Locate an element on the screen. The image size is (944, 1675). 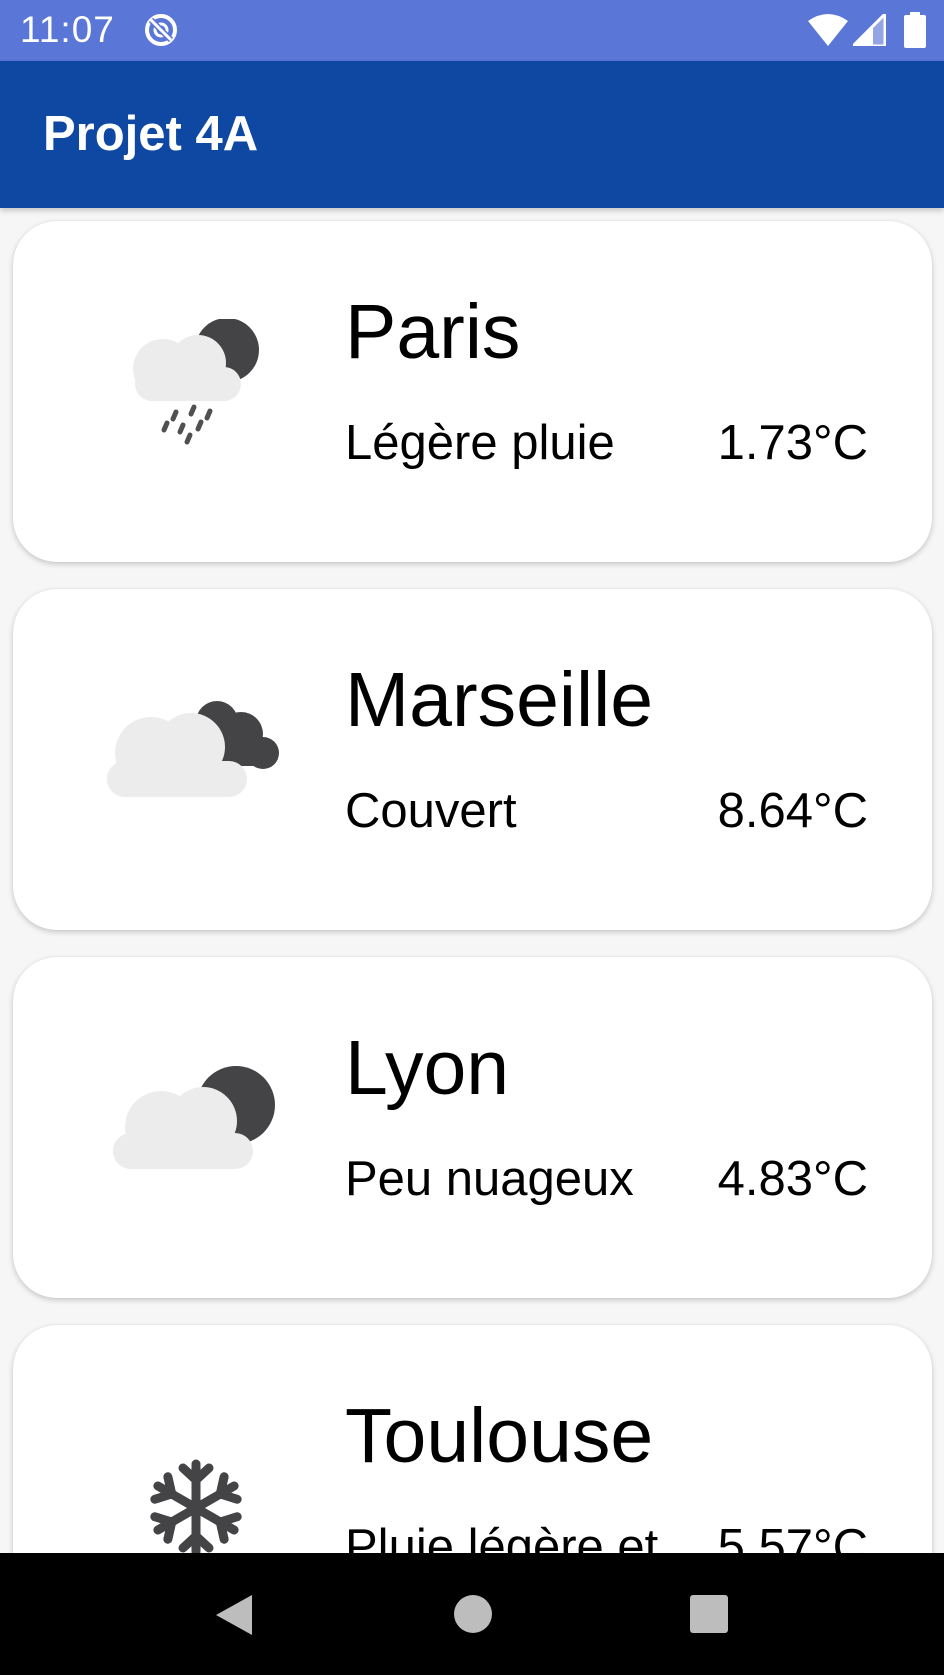
app-bar: Projet 4A is located at coordinates (472, 134).